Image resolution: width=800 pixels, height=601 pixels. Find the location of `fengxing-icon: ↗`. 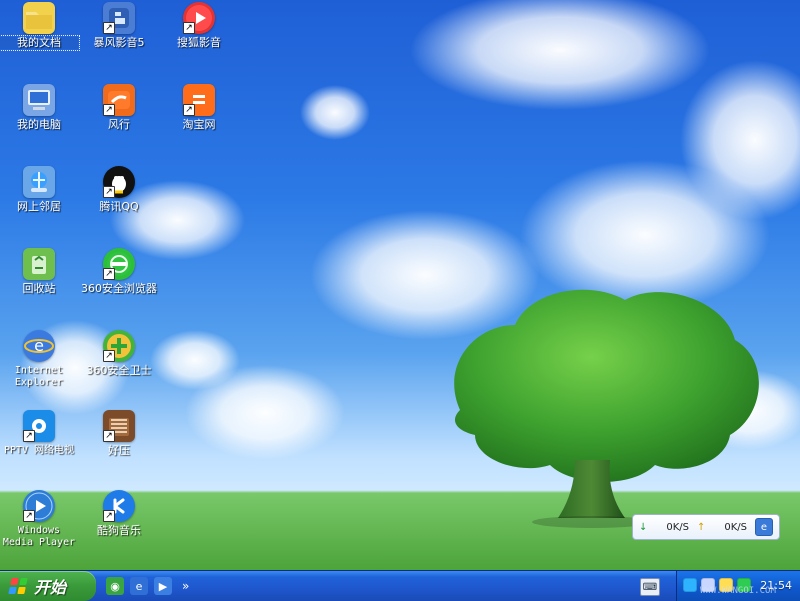

fengxing-icon: ↗ is located at coordinates (119, 100).